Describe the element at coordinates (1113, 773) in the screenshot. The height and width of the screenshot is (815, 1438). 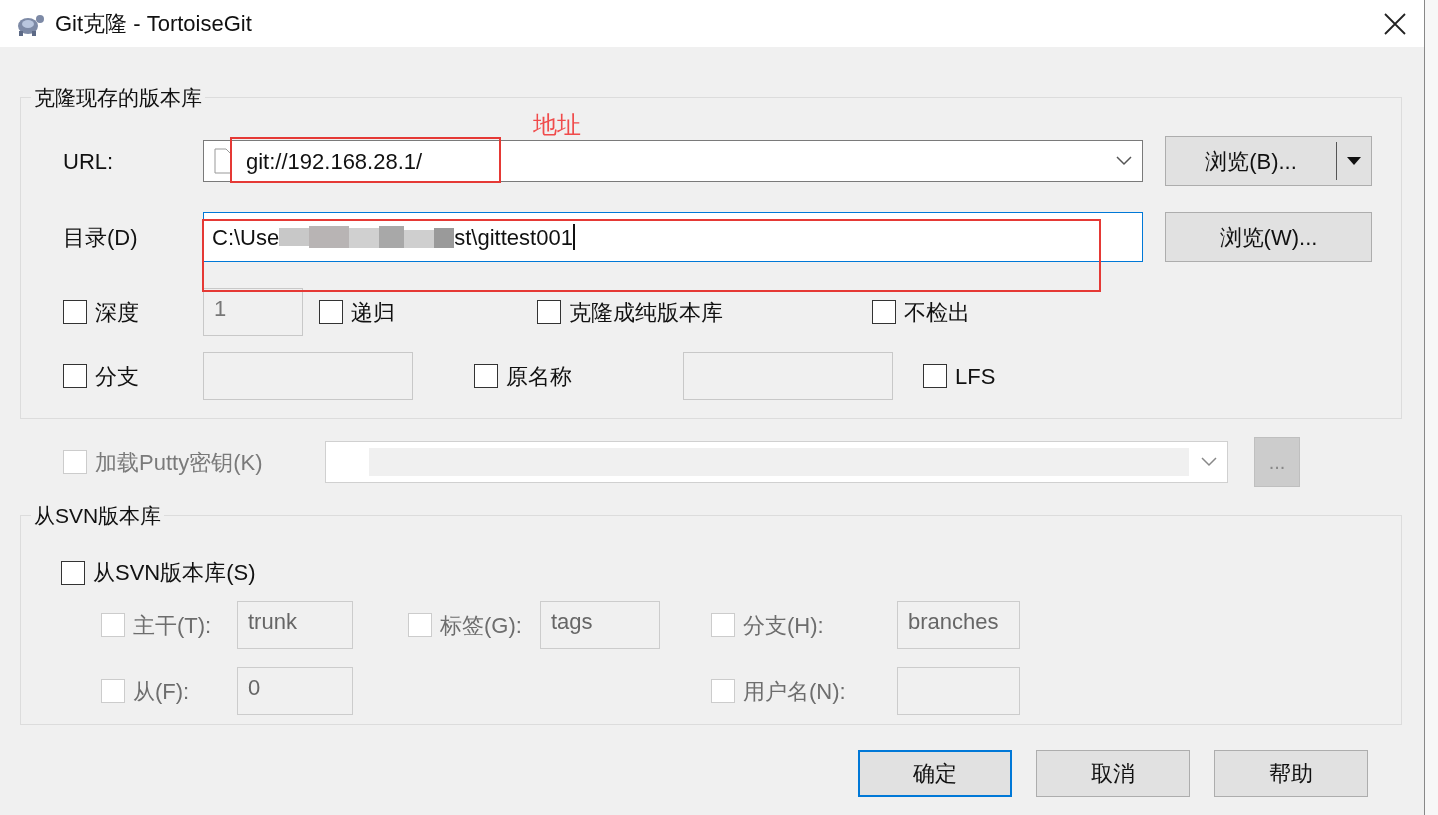
I see `dialog-button: 取消` at that location.